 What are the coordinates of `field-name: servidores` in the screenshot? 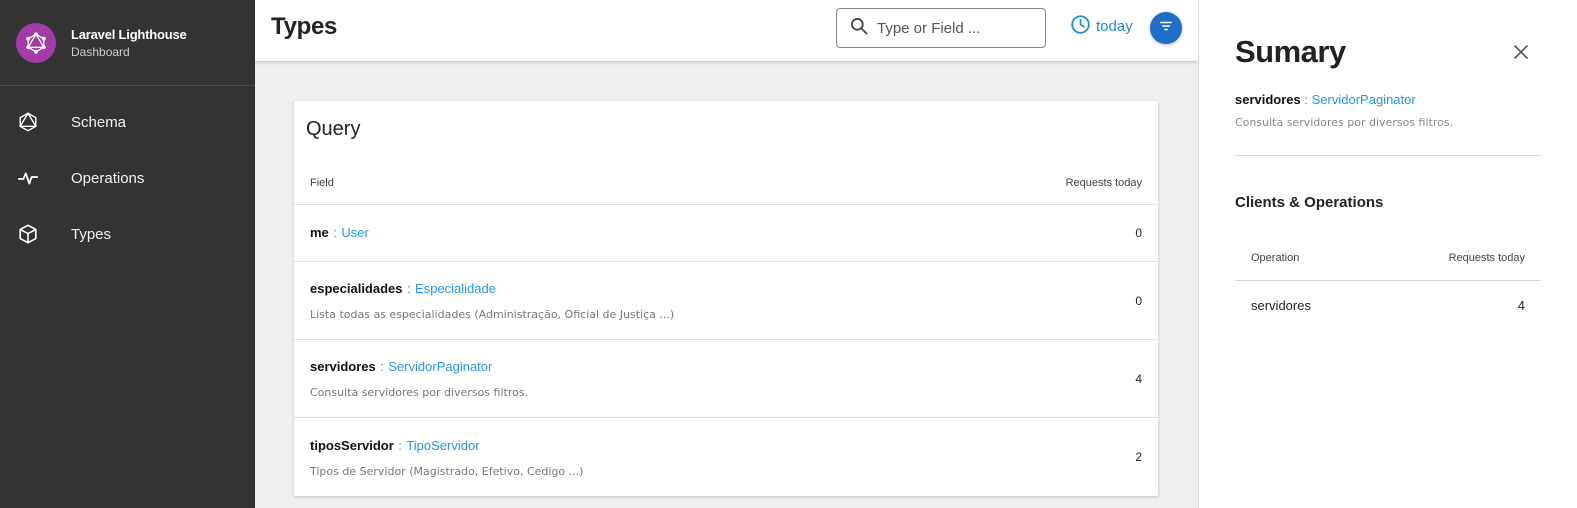 It's located at (343, 366).